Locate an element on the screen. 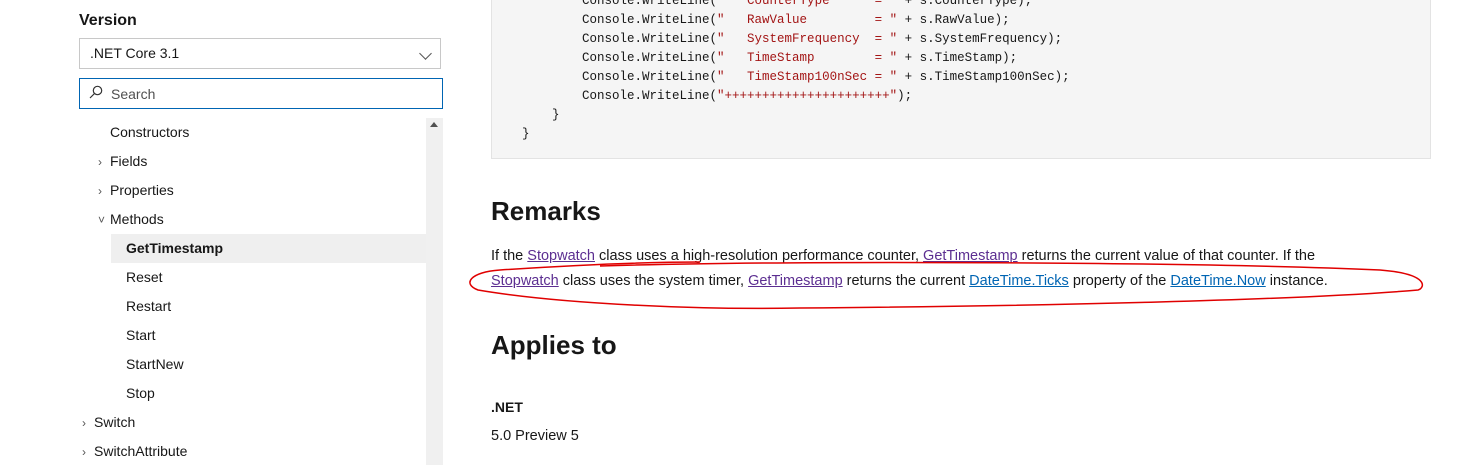  tree-item-startnew: StartNew is located at coordinates (155, 364).